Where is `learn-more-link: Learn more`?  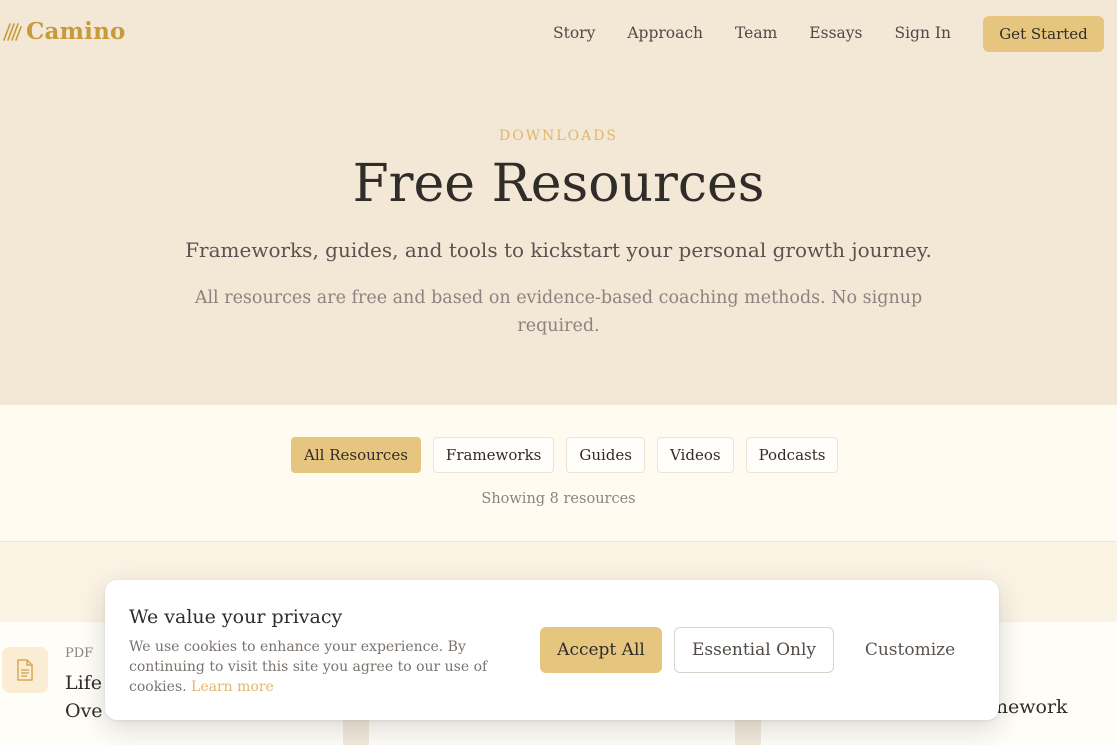 learn-more-link: Learn more is located at coordinates (232, 687).